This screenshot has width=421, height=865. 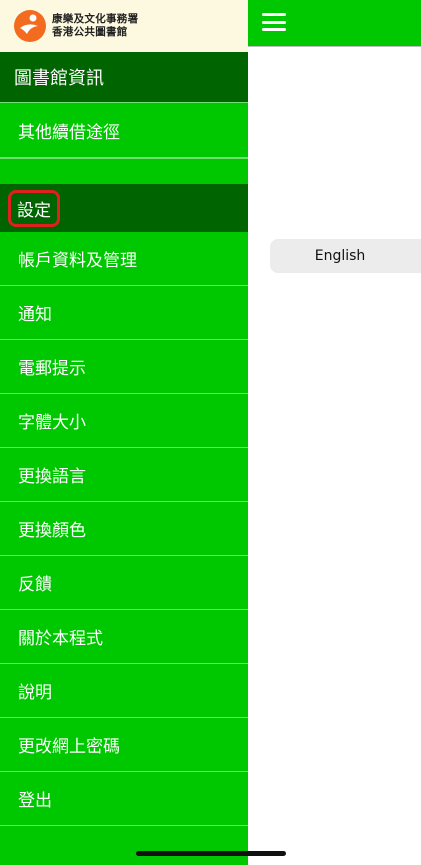 I want to click on menu-item-label: 登出, so click(x=35, y=801).